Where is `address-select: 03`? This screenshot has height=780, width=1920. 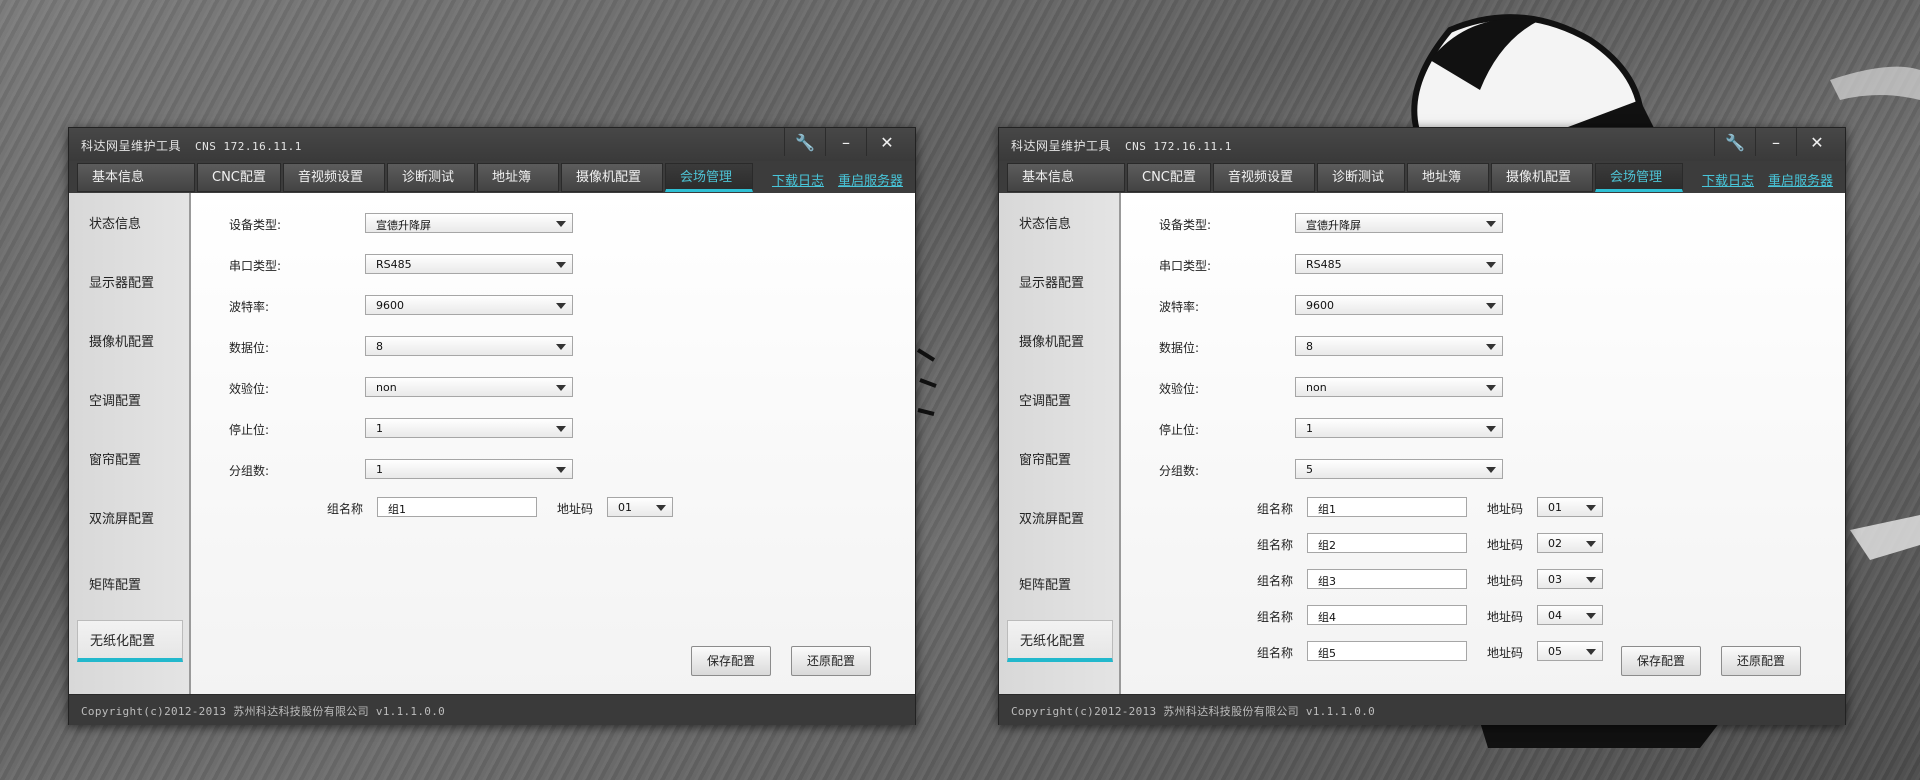
address-select: 03 is located at coordinates (1570, 579).